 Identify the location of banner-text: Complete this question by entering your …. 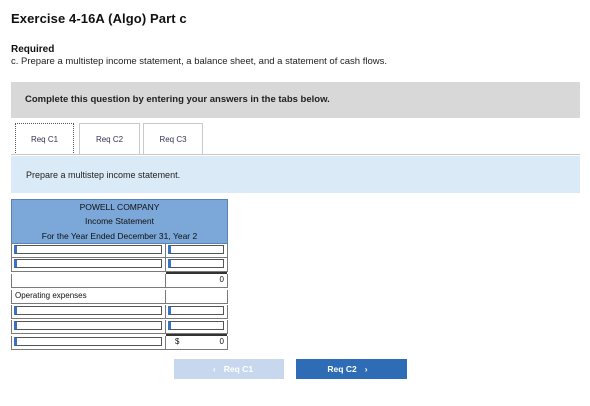
(177, 99).